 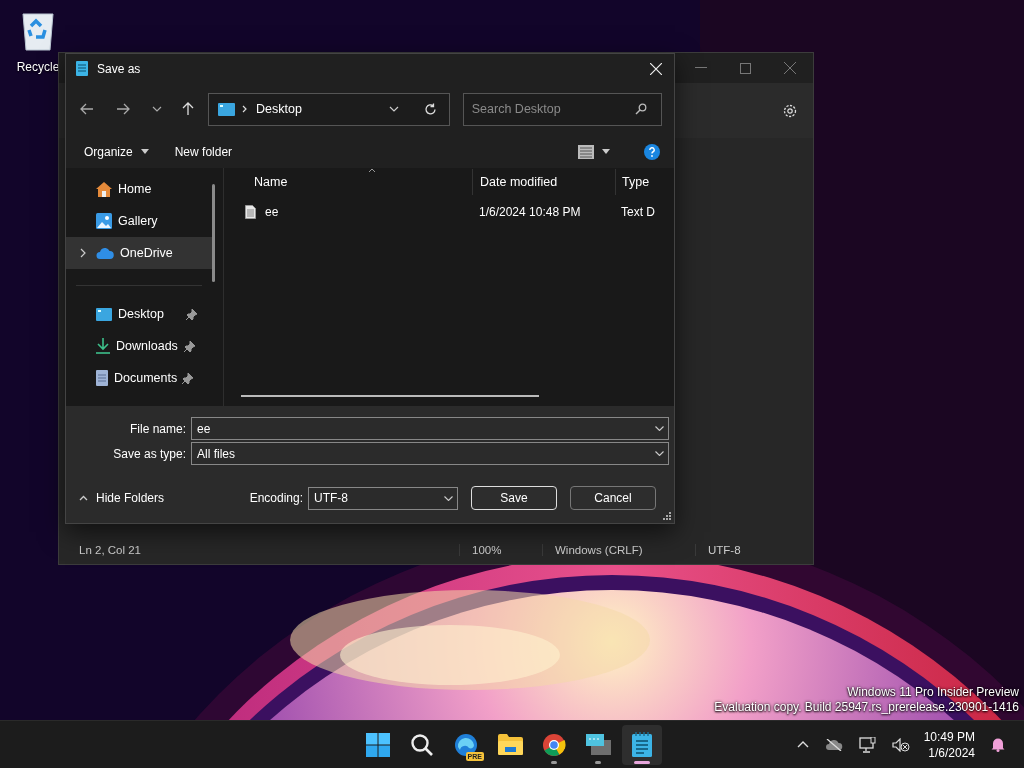 I want to click on nav-item: OneDrive, so click(x=139, y=253).